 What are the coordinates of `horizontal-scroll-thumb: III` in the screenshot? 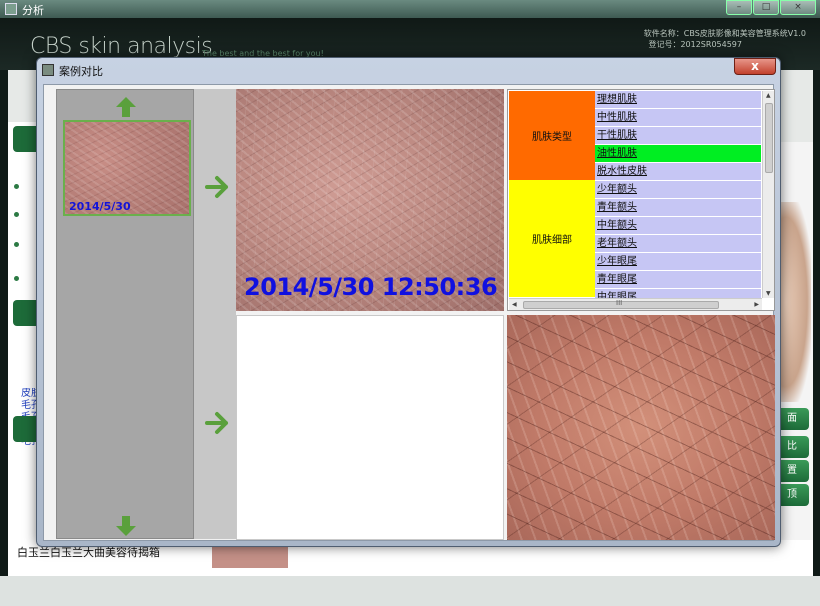 It's located at (621, 304).